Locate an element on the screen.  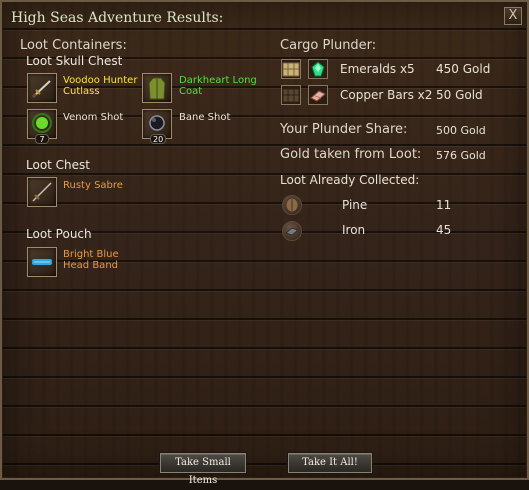
headband-icon is located at coordinates (42, 262).